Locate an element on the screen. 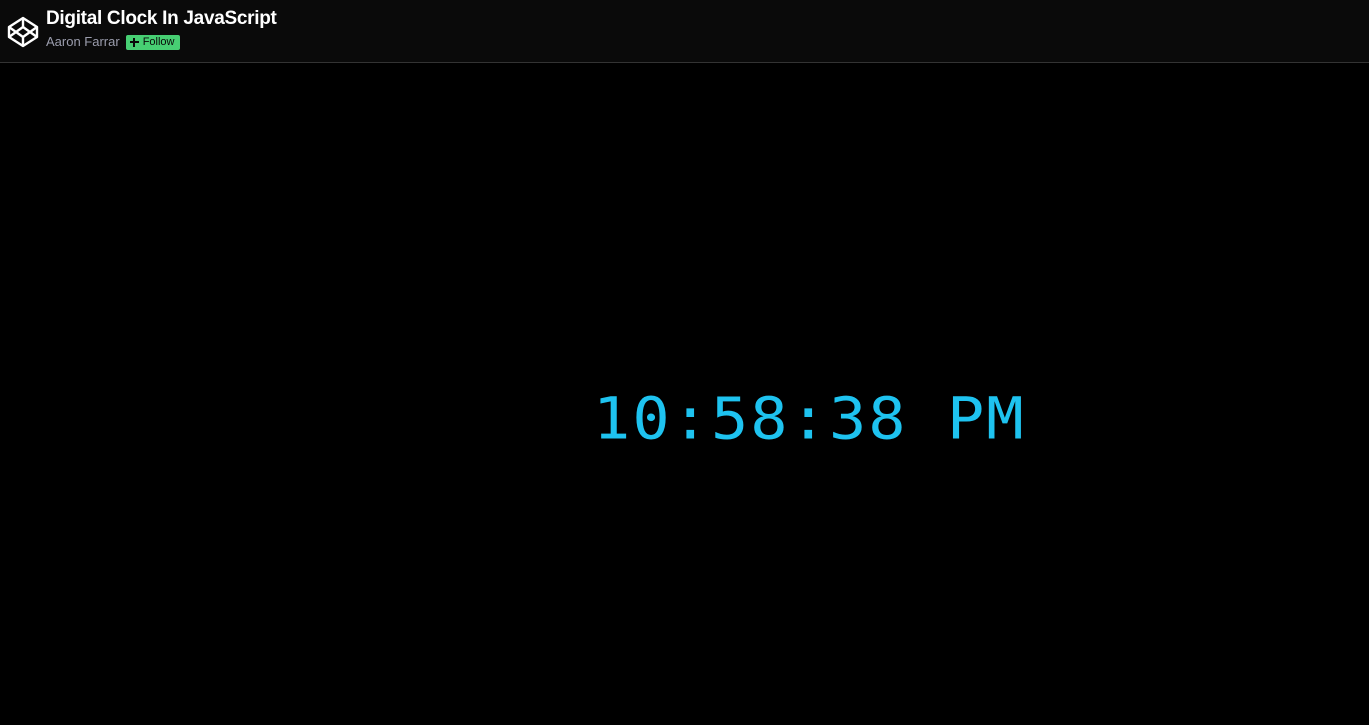  plus-icon is located at coordinates (134, 42).